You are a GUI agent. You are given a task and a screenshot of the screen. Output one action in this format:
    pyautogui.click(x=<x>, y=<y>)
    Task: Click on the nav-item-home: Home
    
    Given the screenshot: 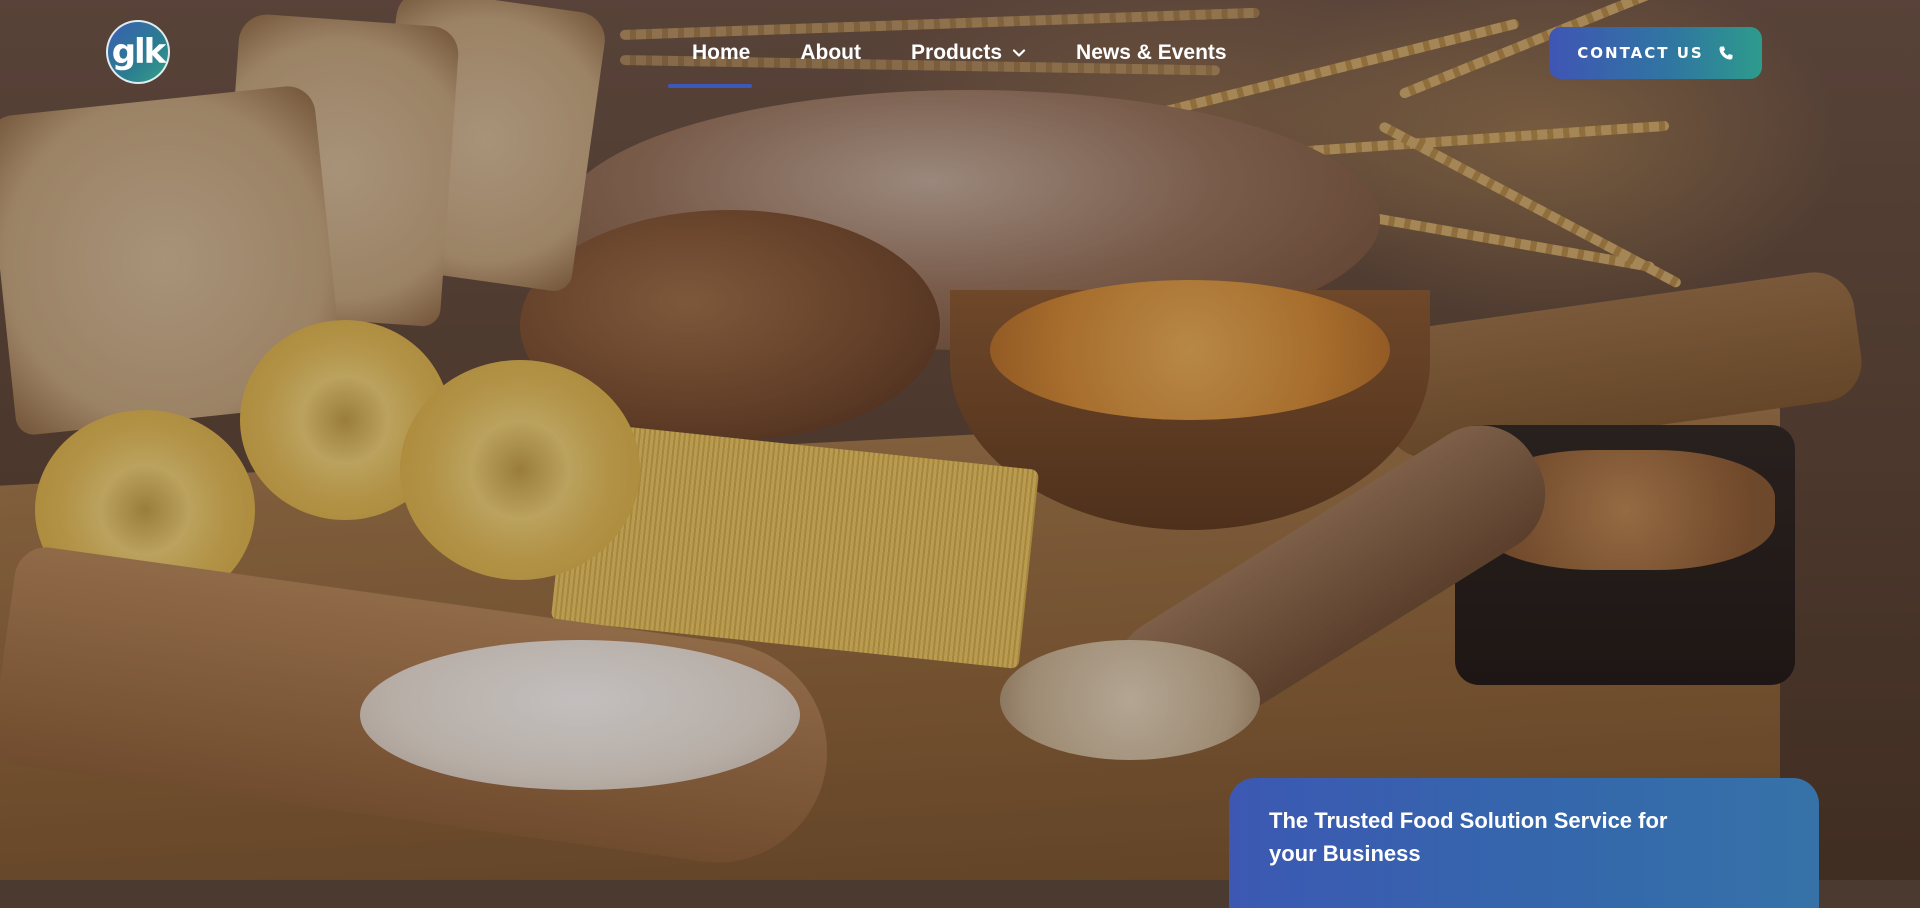 What is the action you would take?
    pyautogui.click(x=710, y=62)
    